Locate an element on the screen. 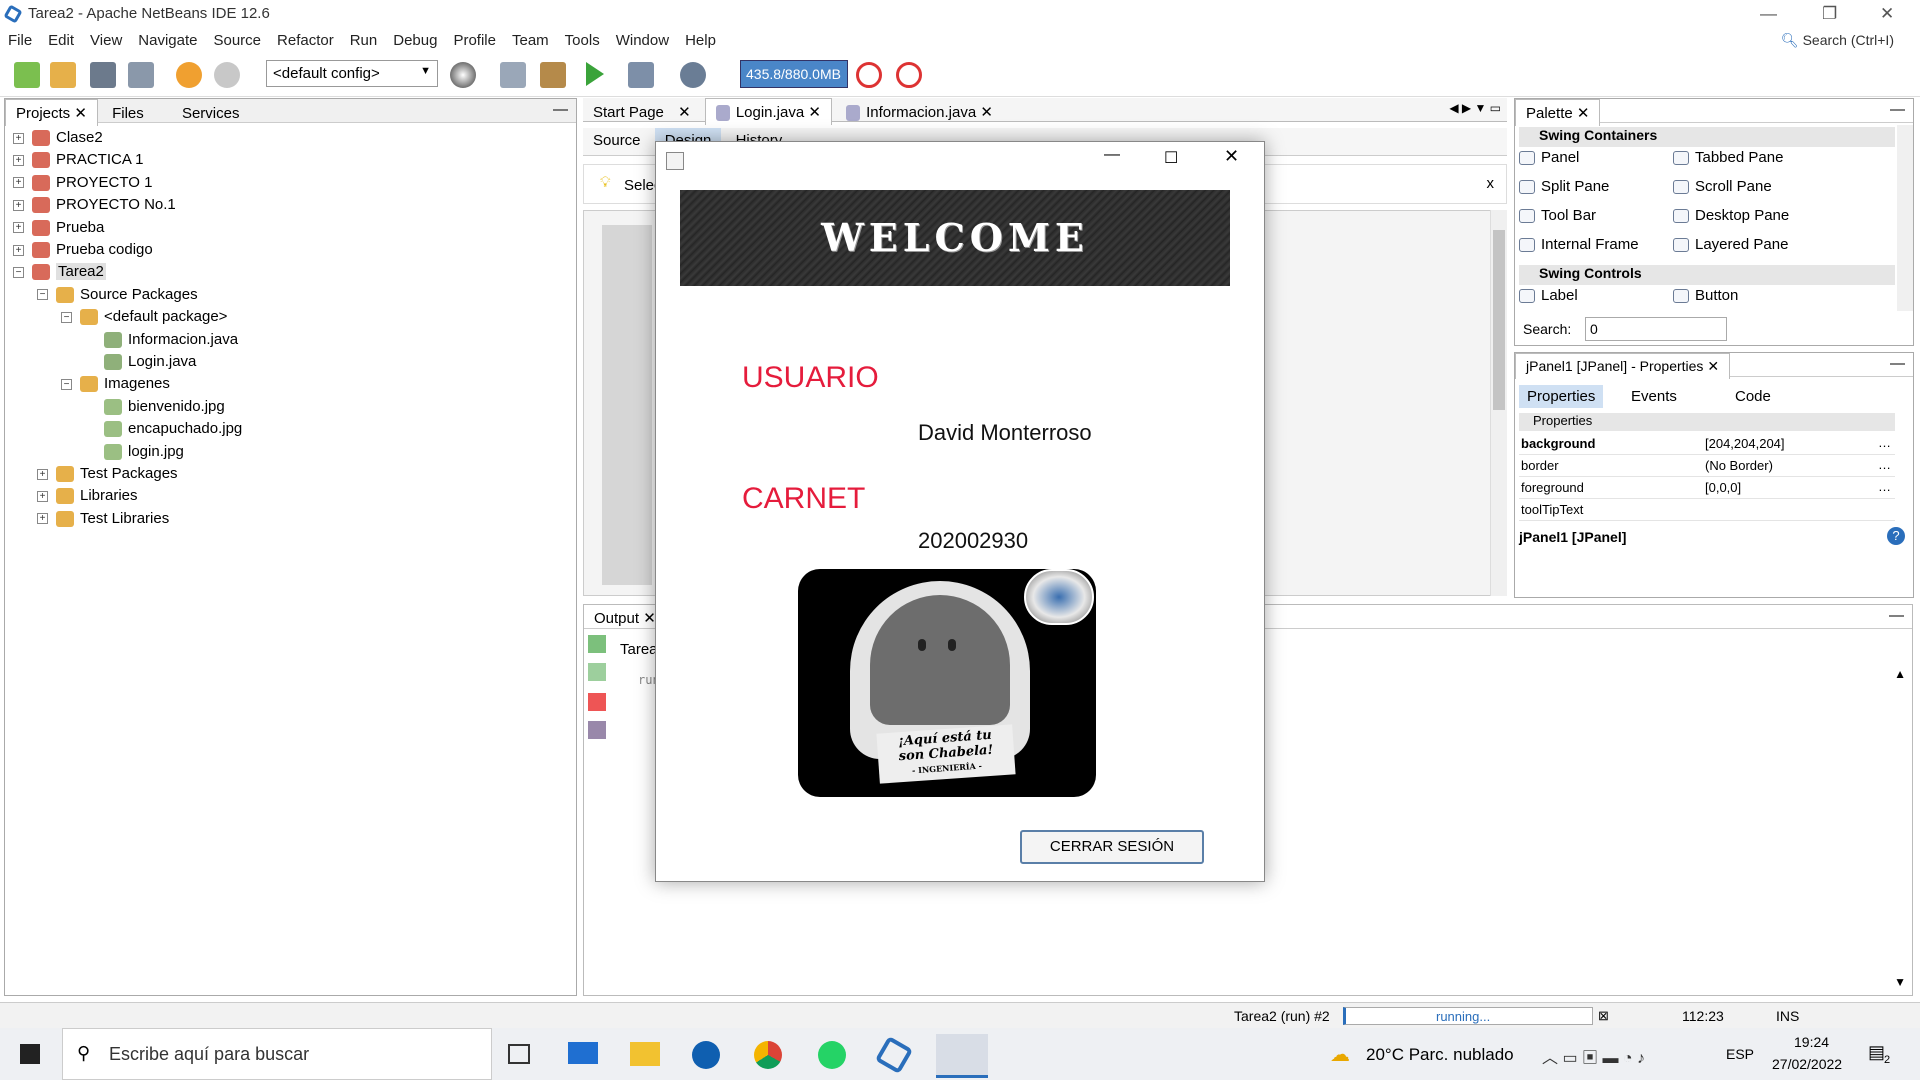  close-icon: x is located at coordinates (1491, 183).